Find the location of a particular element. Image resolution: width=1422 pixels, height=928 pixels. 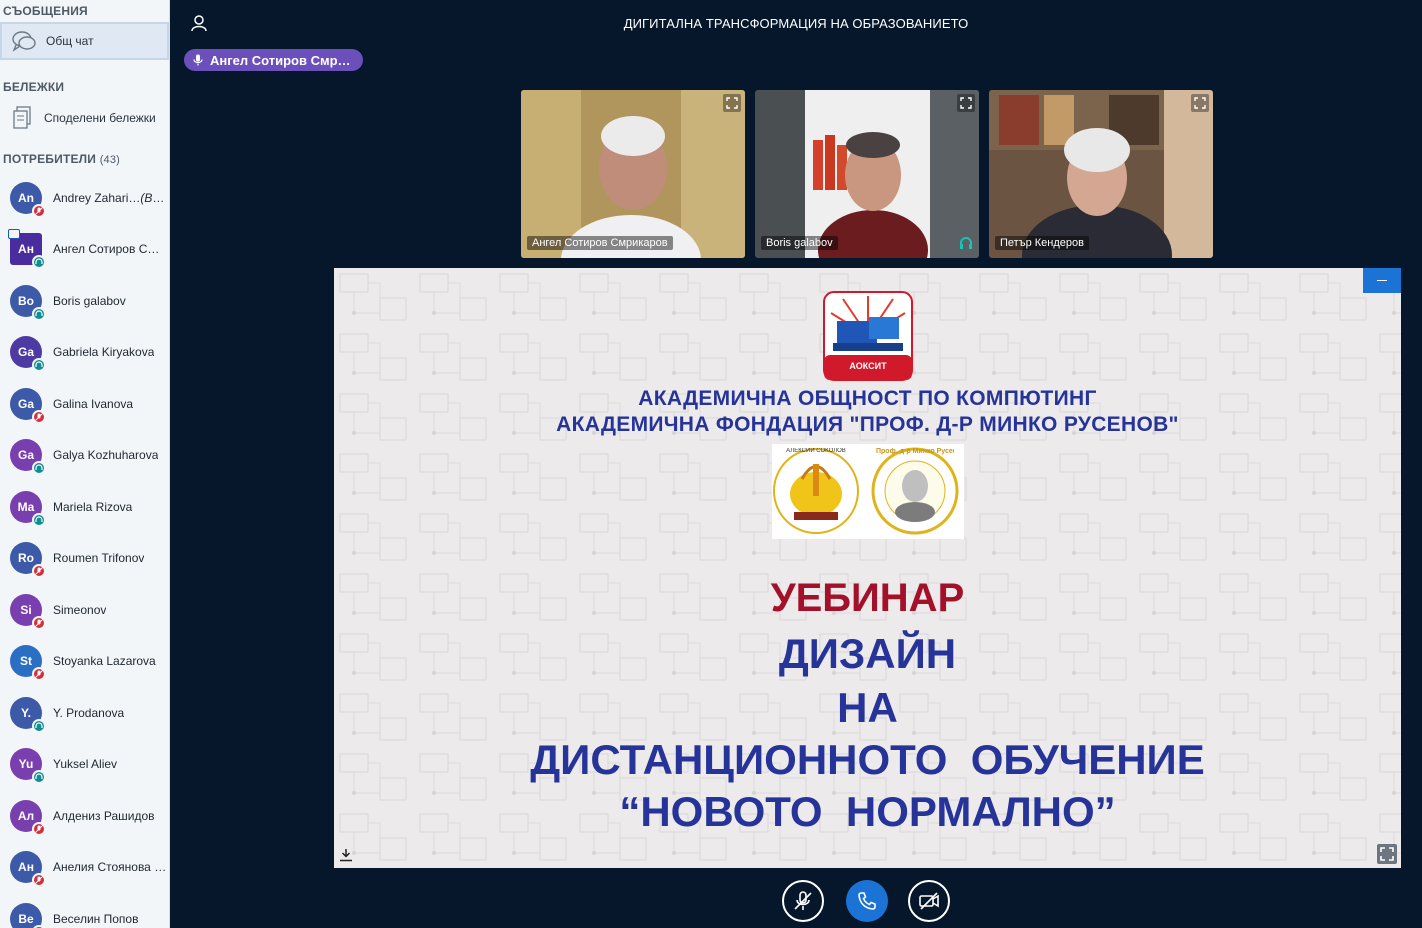

avatar: Bo is located at coordinates (28, 302).